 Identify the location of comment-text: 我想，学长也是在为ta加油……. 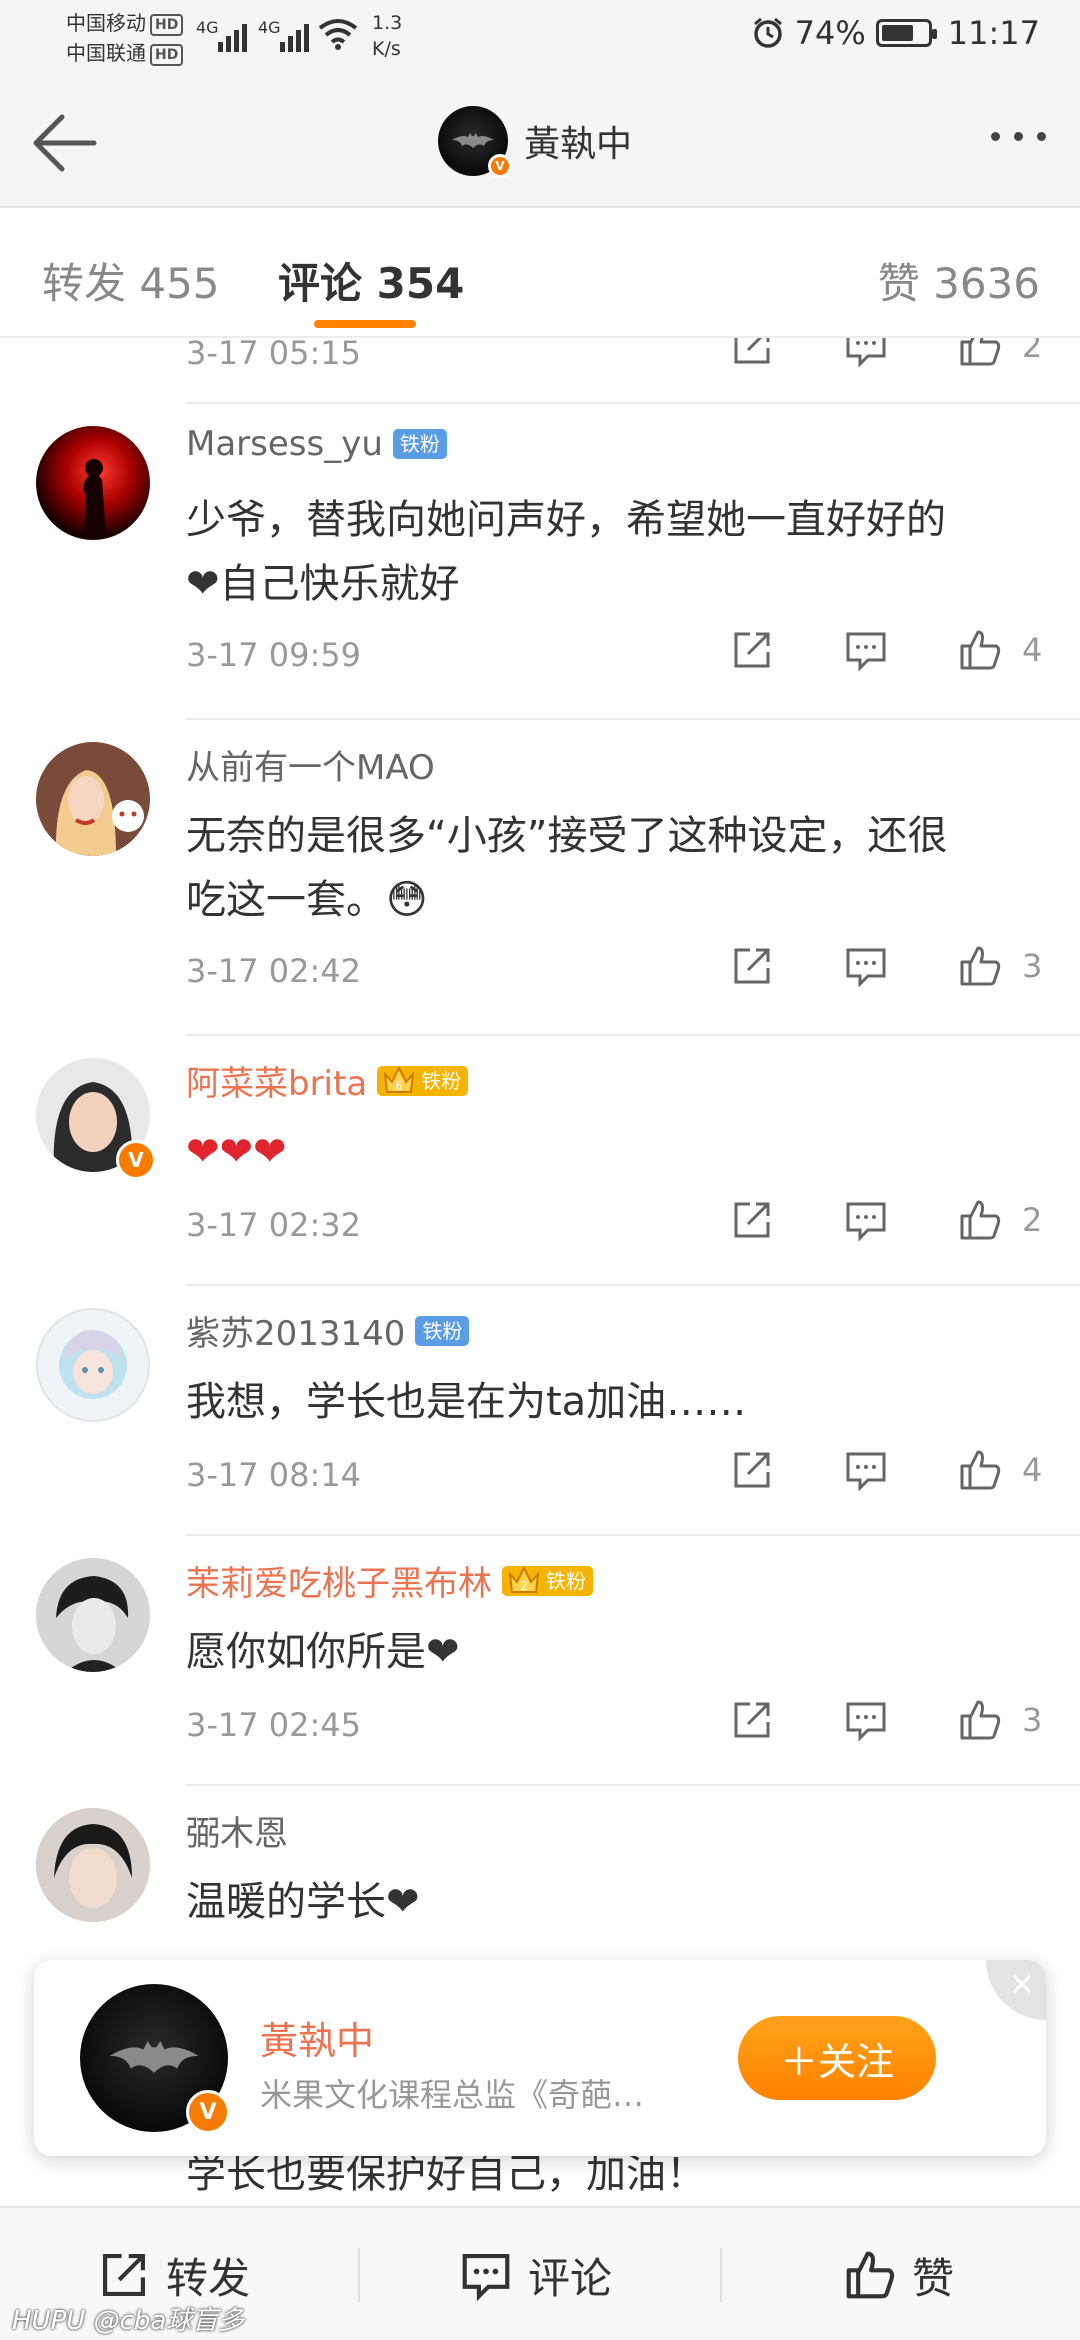
(466, 1402).